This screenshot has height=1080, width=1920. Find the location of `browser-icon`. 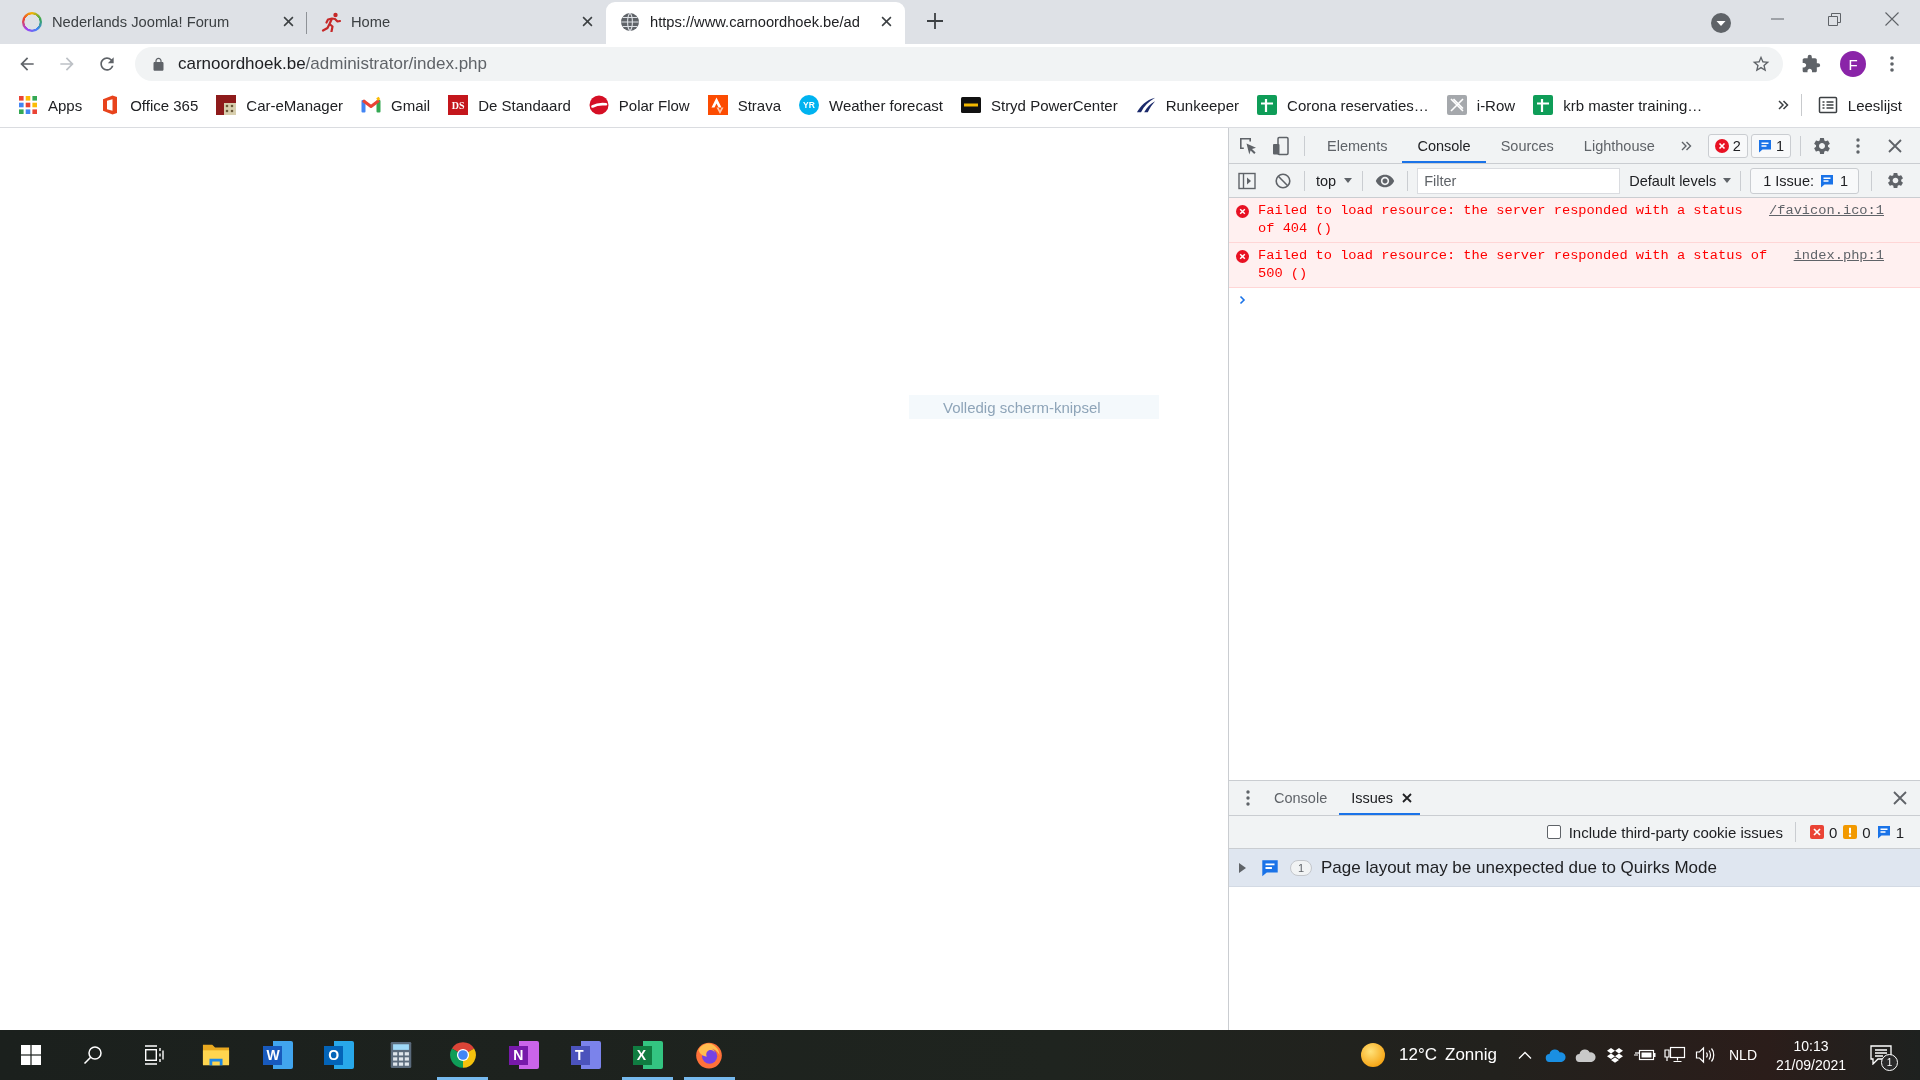

browser-icon is located at coordinates (462, 1055).